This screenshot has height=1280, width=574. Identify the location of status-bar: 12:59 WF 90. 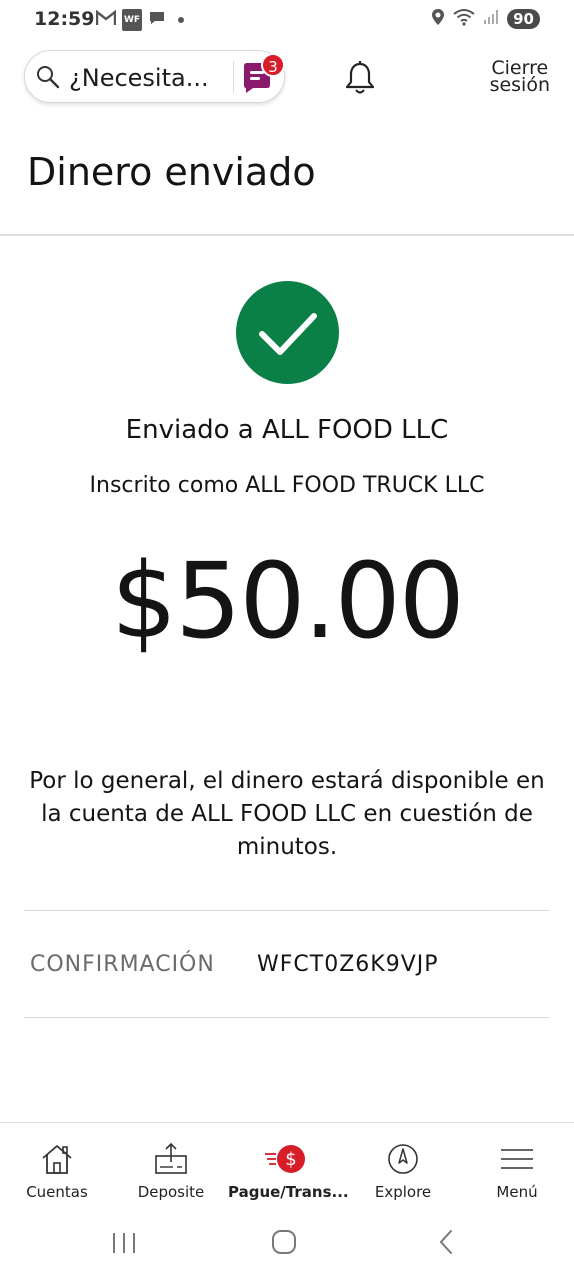
(287, 20).